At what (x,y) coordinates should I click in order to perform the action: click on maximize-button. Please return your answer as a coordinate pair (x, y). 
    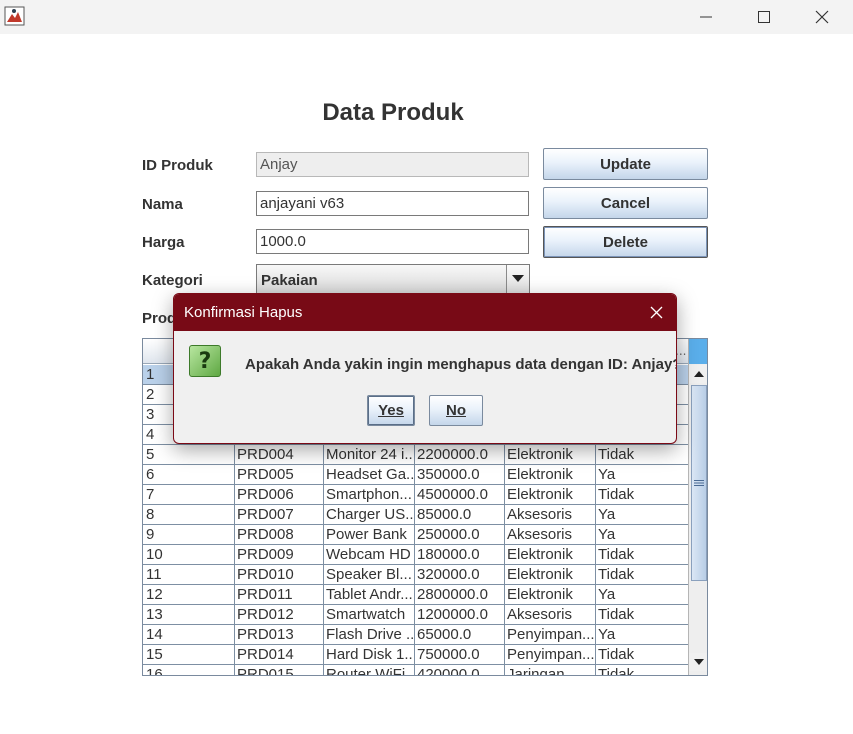
    Looking at the image, I should click on (764, 17).